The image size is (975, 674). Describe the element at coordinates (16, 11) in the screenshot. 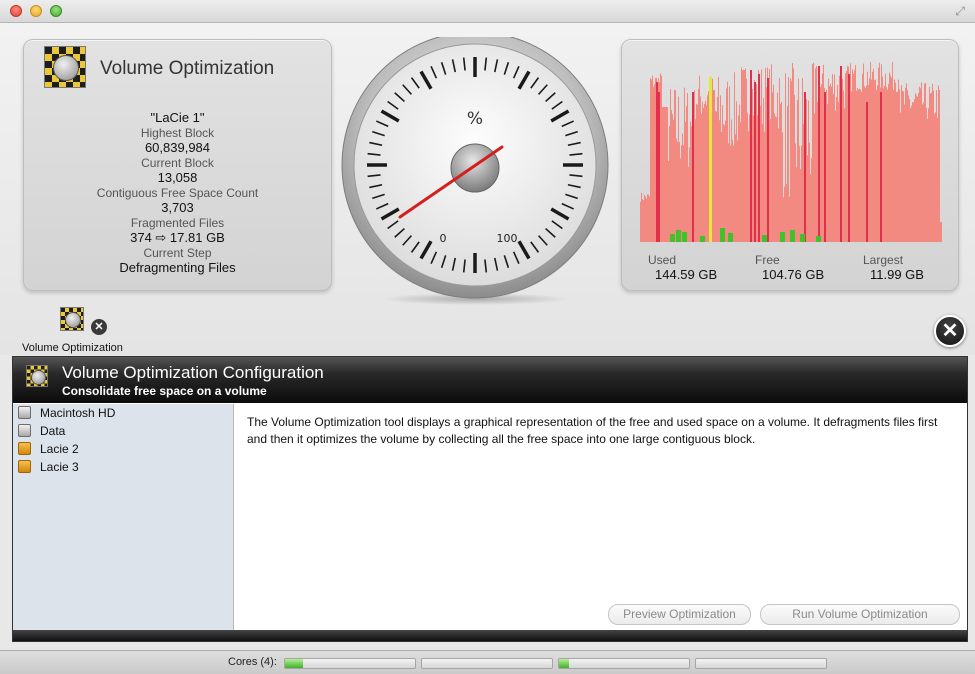

I see `window-close-button` at that location.